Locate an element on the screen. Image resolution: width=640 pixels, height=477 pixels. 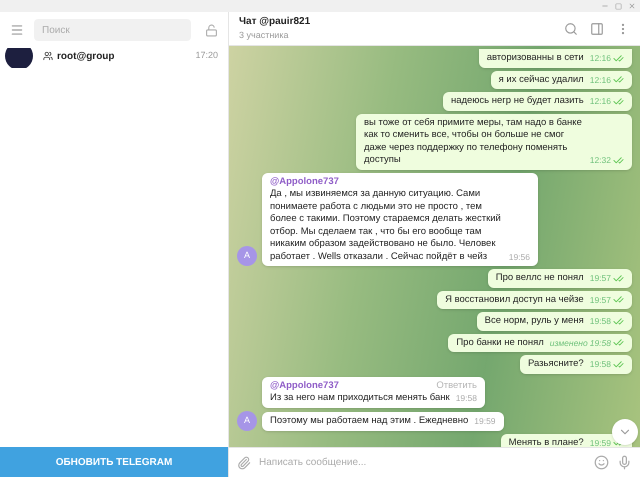
chat-subtitle: 3 участника is located at coordinates (264, 35).